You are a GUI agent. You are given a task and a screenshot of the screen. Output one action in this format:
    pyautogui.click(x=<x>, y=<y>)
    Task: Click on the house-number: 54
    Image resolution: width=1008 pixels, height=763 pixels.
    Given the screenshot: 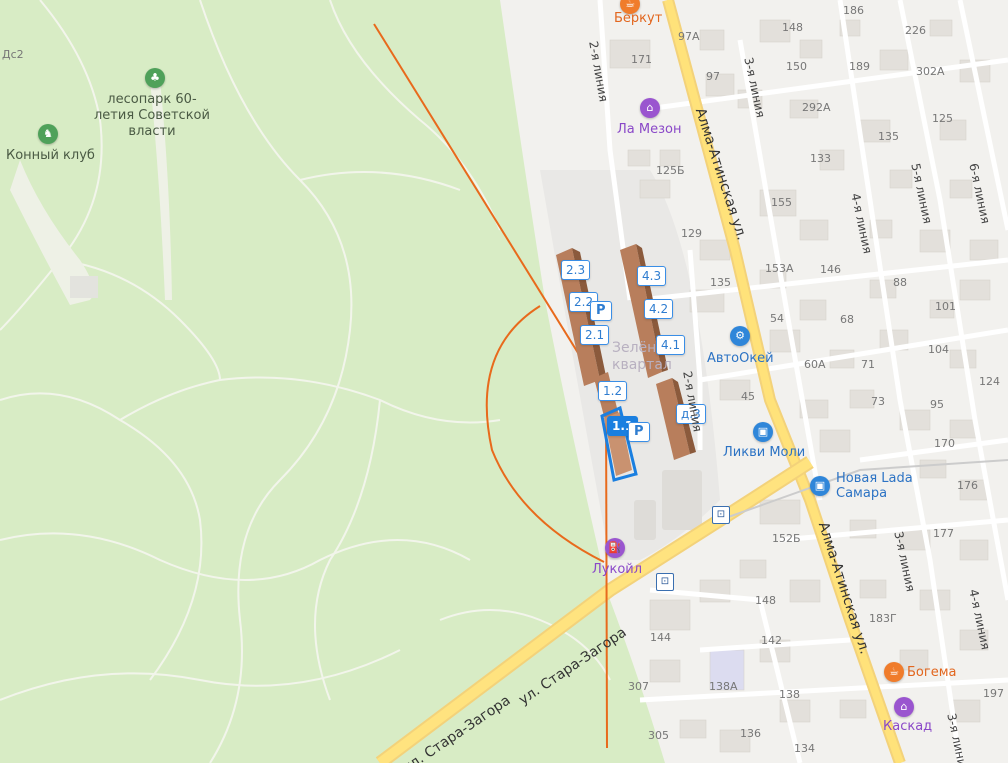 What is the action you would take?
    pyautogui.click(x=777, y=318)
    